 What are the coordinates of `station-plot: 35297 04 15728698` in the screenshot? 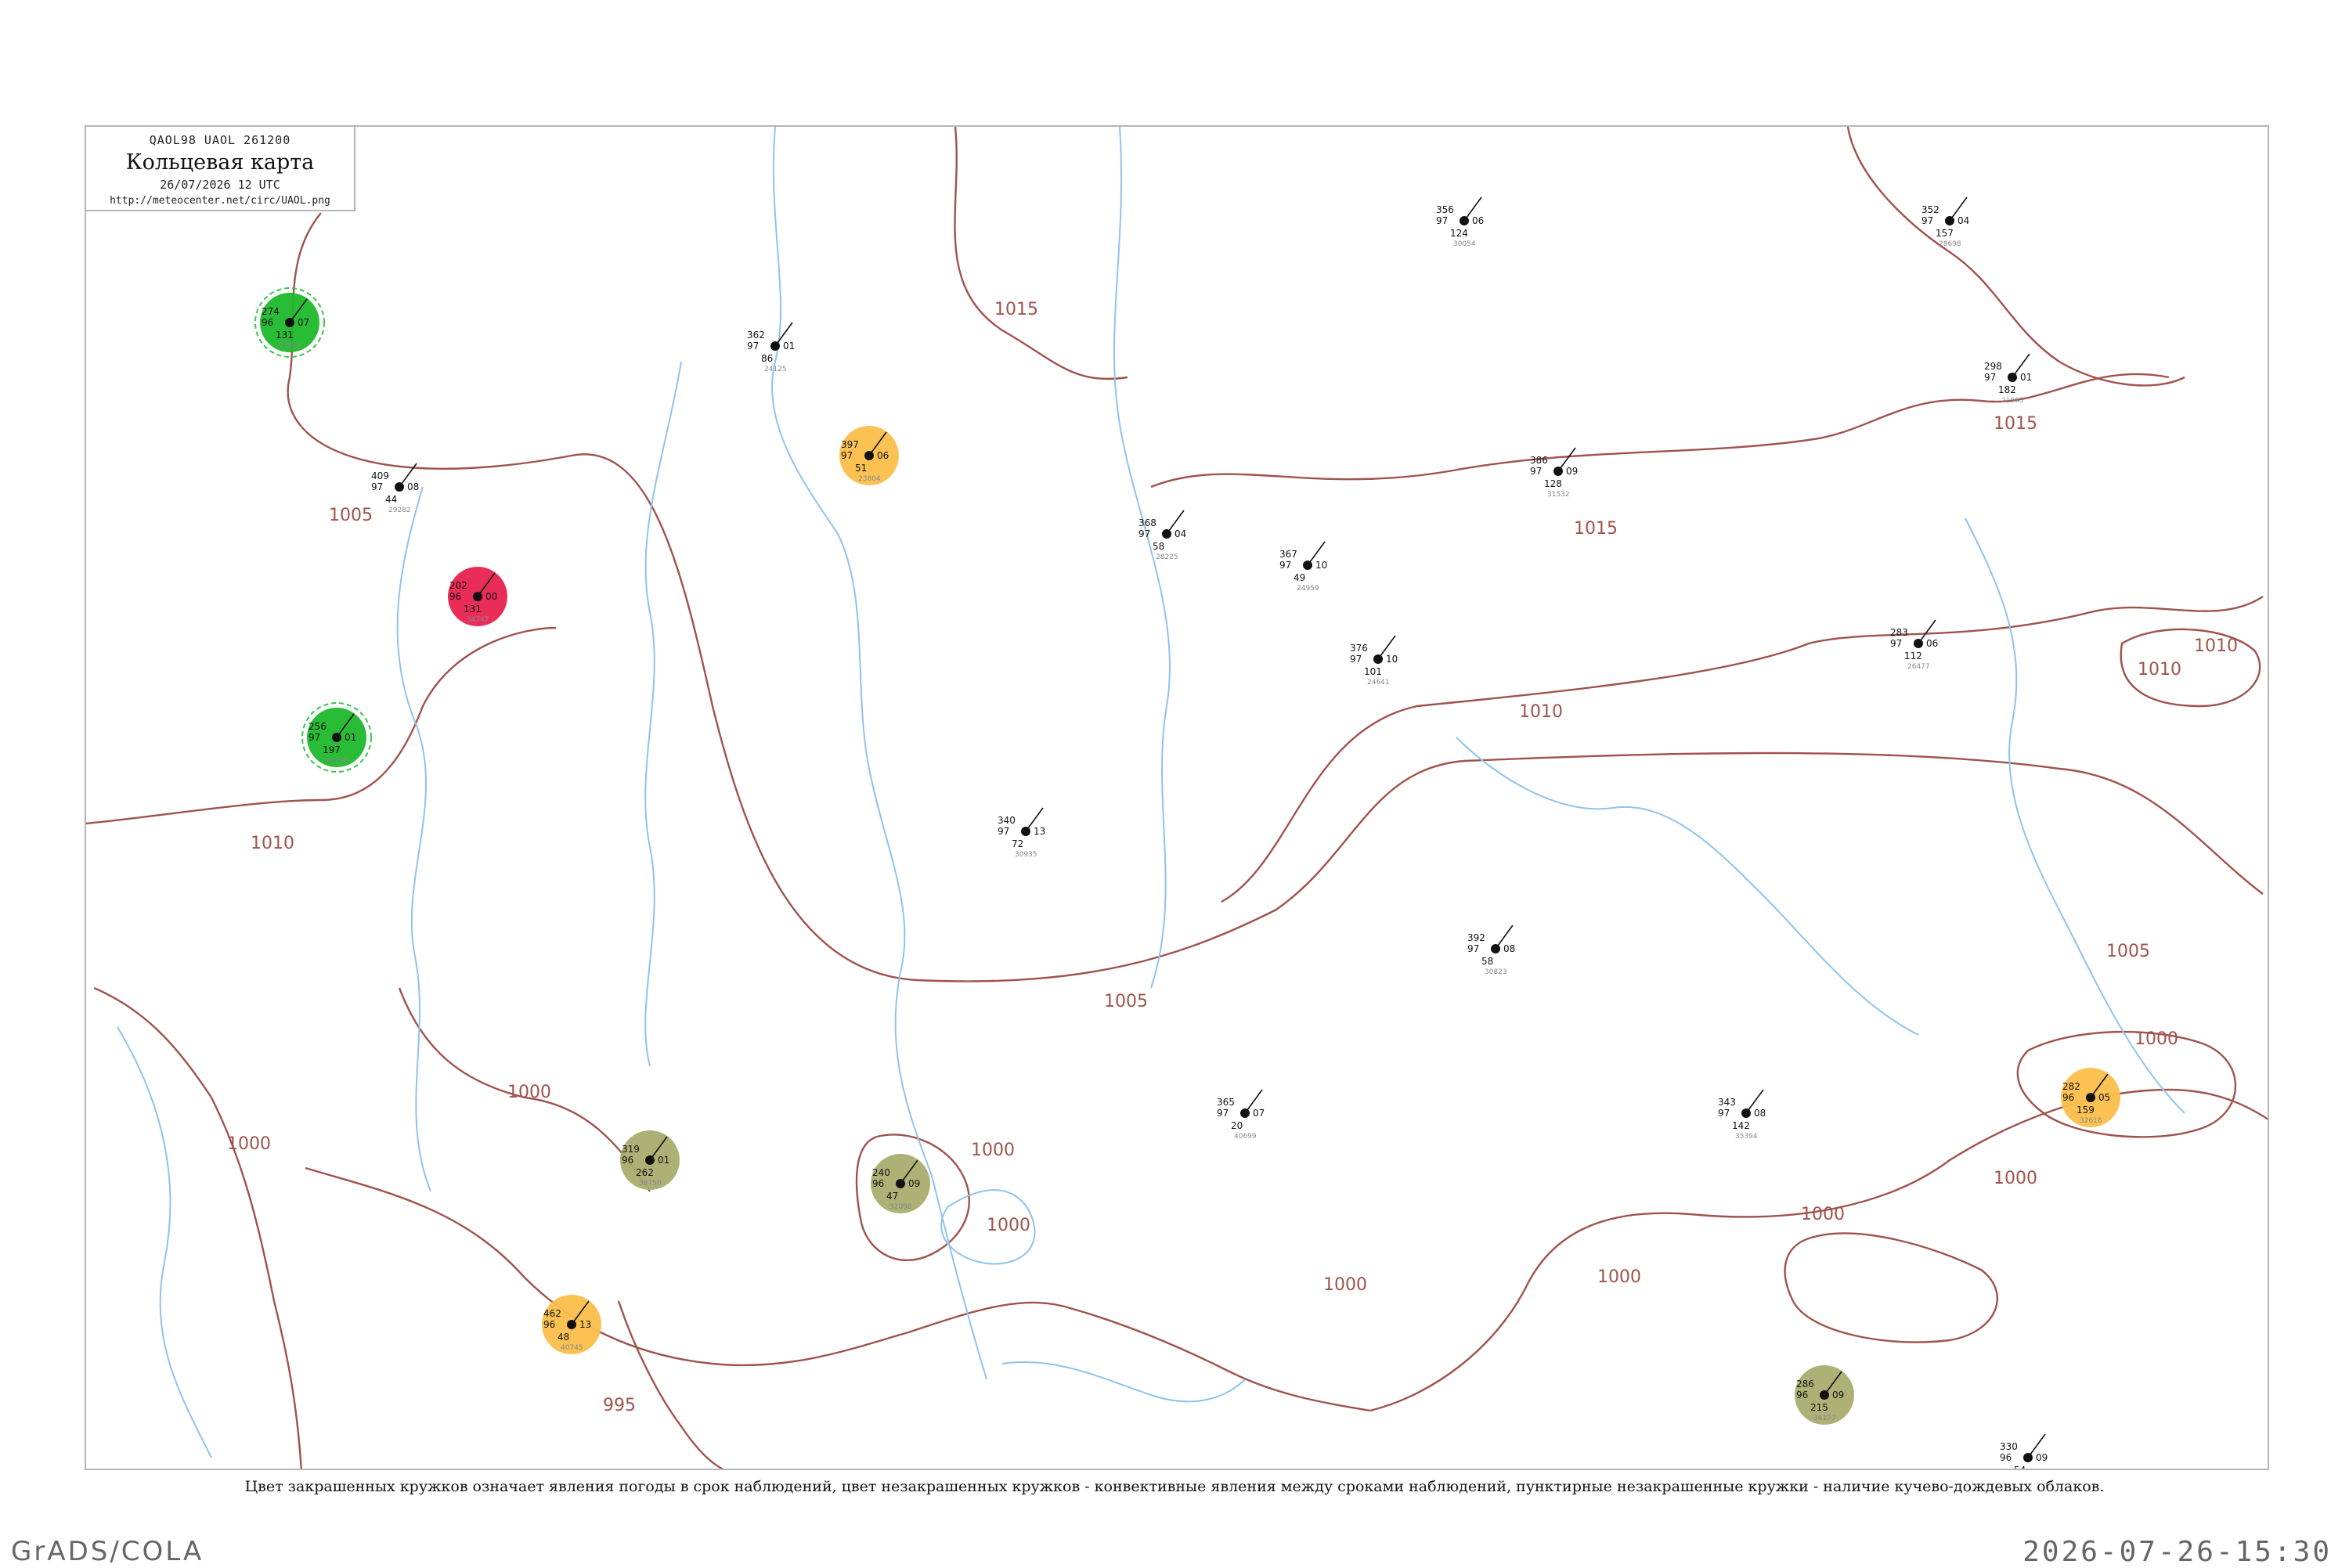 It's located at (1945, 222).